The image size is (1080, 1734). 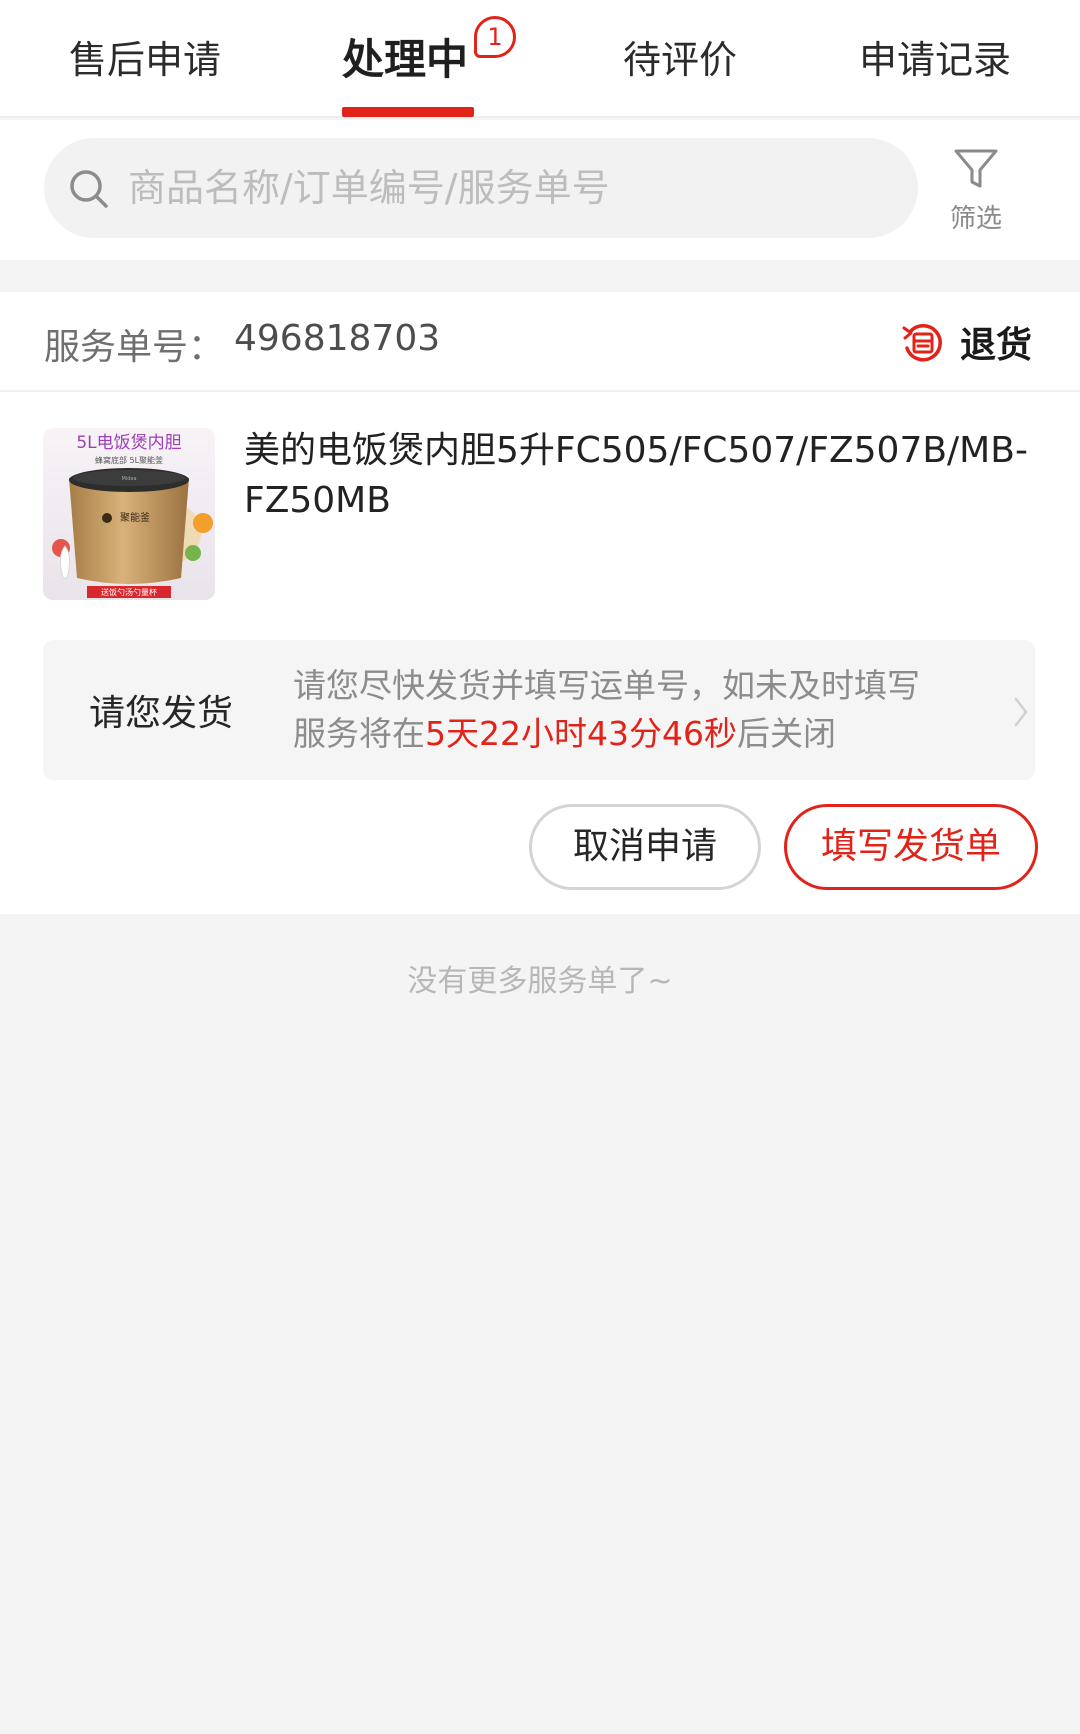 I want to click on search-bar: 筛选, so click(x=540, y=190).